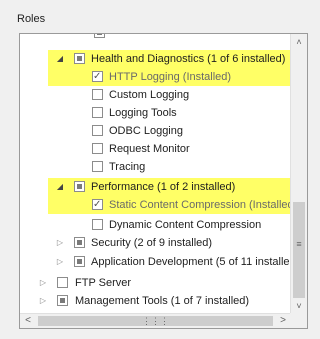 This screenshot has width=320, height=339. I want to click on label-ftp-server: FTP Server, so click(103, 283).